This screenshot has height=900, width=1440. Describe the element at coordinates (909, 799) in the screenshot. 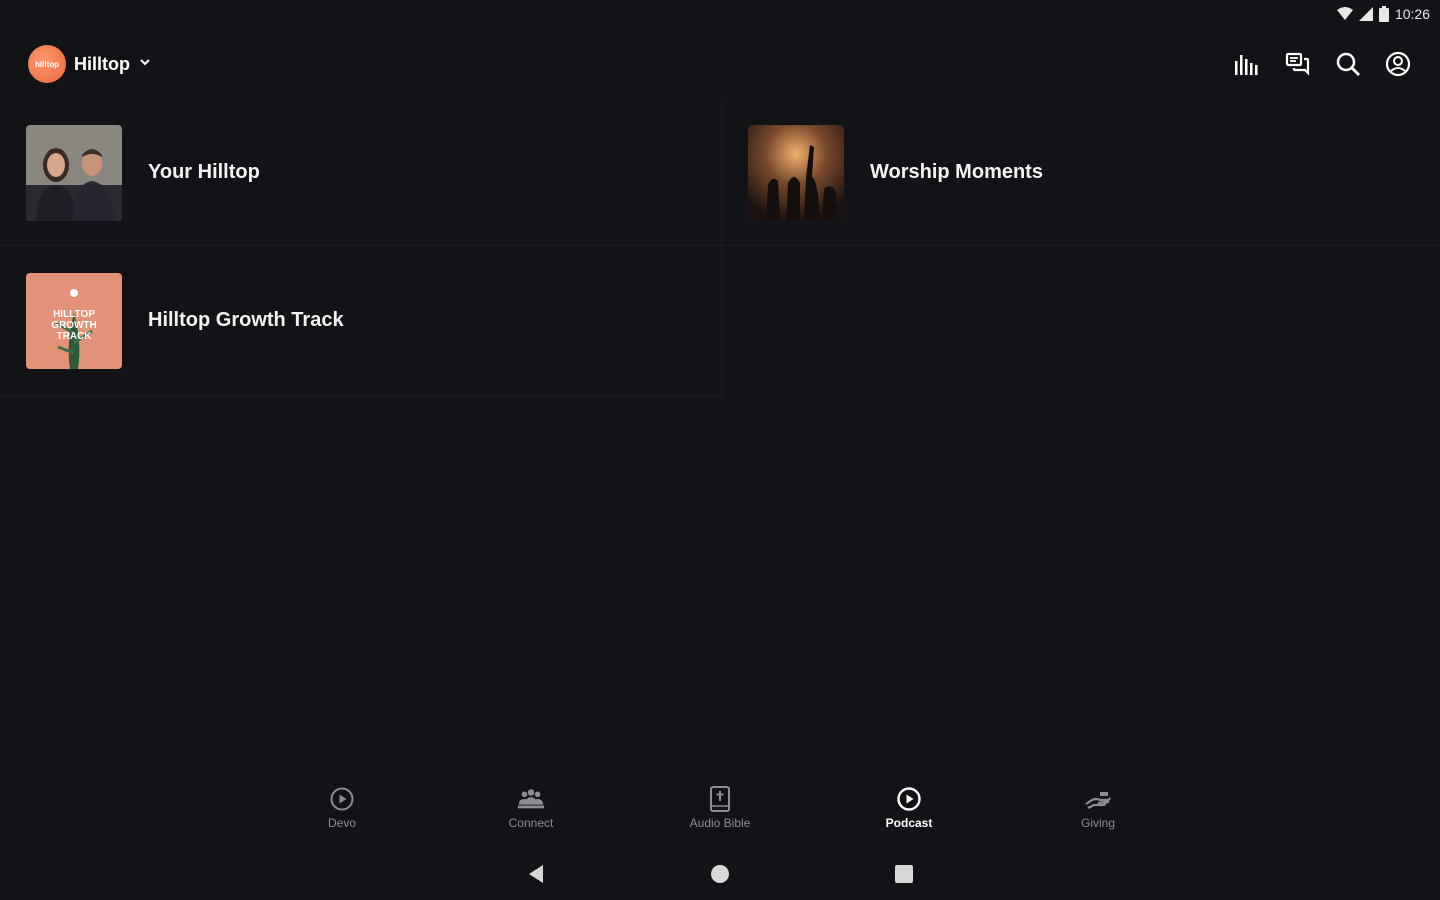

I see `podcast-icon` at that location.